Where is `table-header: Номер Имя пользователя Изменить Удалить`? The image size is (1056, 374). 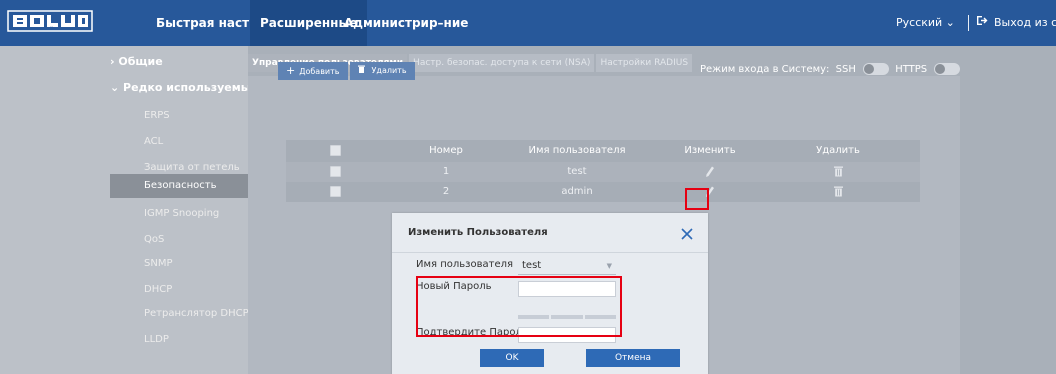 table-header: Номер Имя пользователя Изменить Удалить is located at coordinates (603, 151).